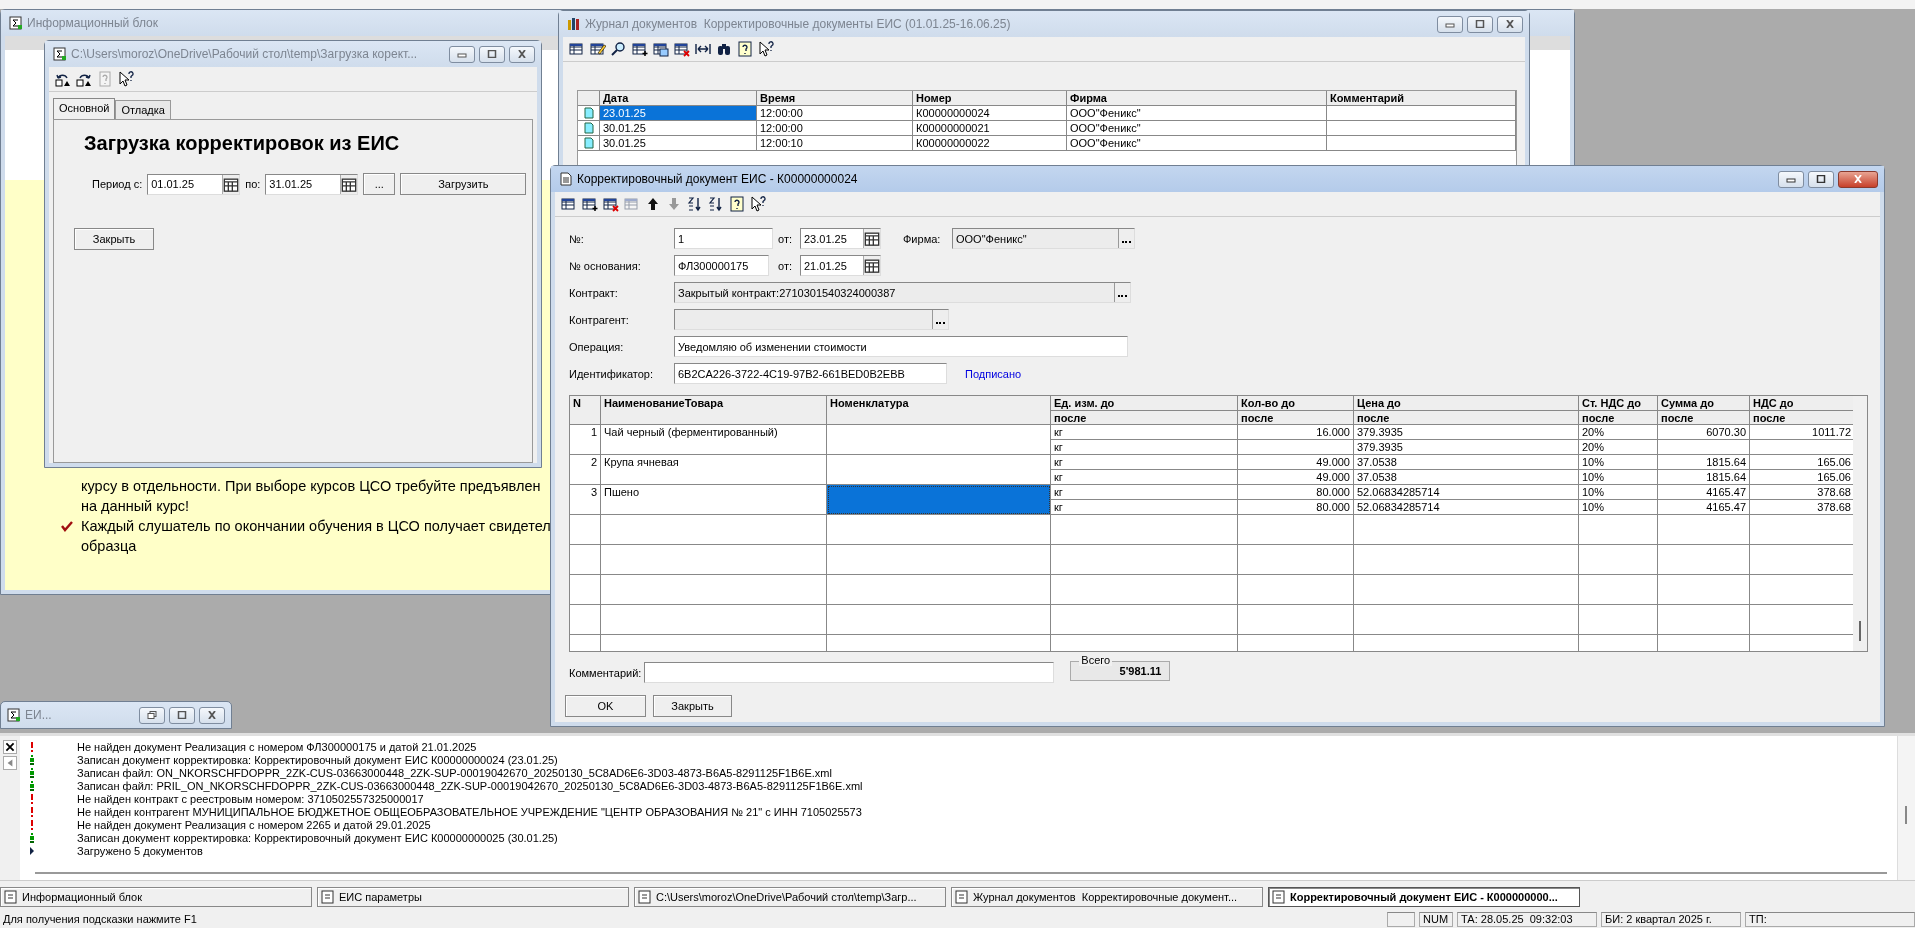 The width and height of the screenshot is (1915, 928). What do you see at coordinates (152, 715) in the screenshot?
I see `restore-button` at bounding box center [152, 715].